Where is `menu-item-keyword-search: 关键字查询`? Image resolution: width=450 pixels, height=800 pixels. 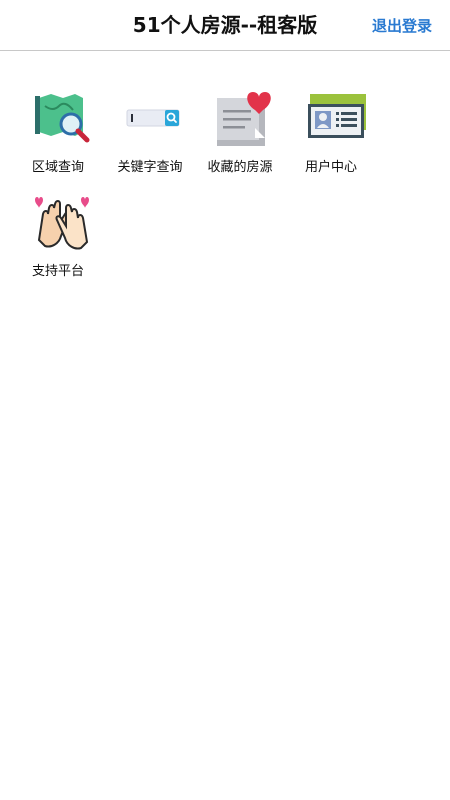
menu-item-keyword-search: 关键字查询 is located at coordinates (150, 127).